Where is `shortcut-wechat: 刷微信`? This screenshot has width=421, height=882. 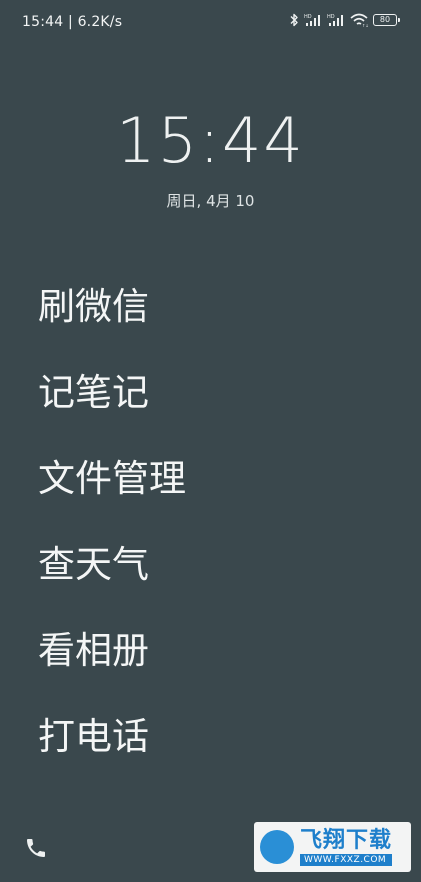
shortcut-wechat: 刷微信 is located at coordinates (112, 323).